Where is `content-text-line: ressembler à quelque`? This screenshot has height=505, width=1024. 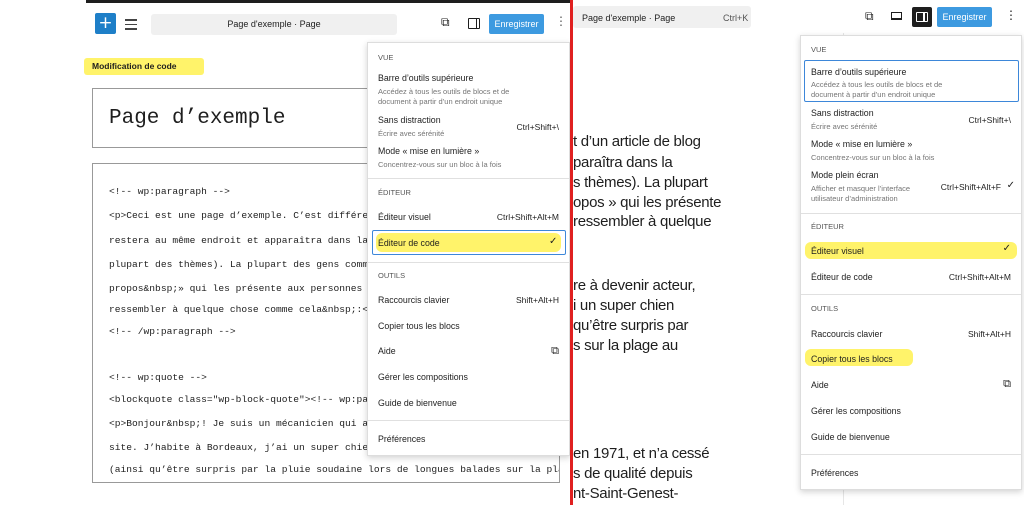 content-text-line: ressembler à quelque is located at coordinates (642, 221).